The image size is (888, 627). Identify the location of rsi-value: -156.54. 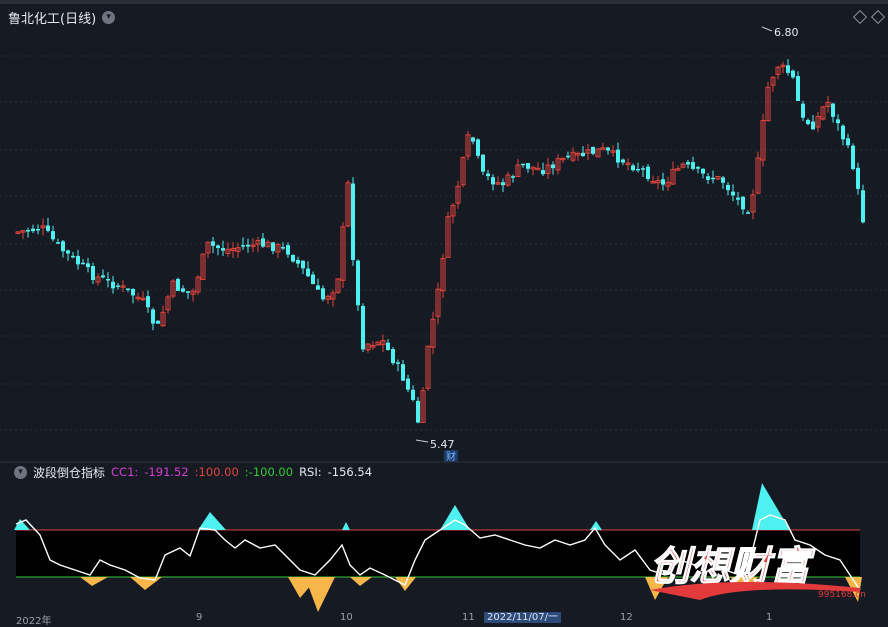
(350, 472).